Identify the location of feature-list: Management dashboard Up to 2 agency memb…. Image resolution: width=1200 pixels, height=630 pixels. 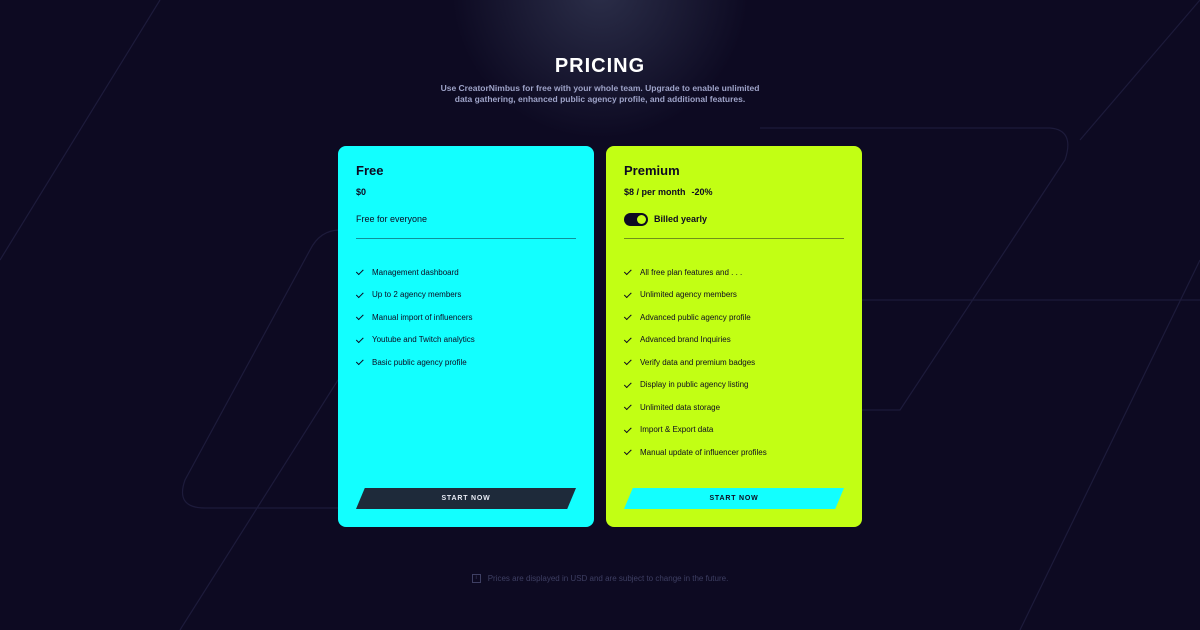
(465, 317).